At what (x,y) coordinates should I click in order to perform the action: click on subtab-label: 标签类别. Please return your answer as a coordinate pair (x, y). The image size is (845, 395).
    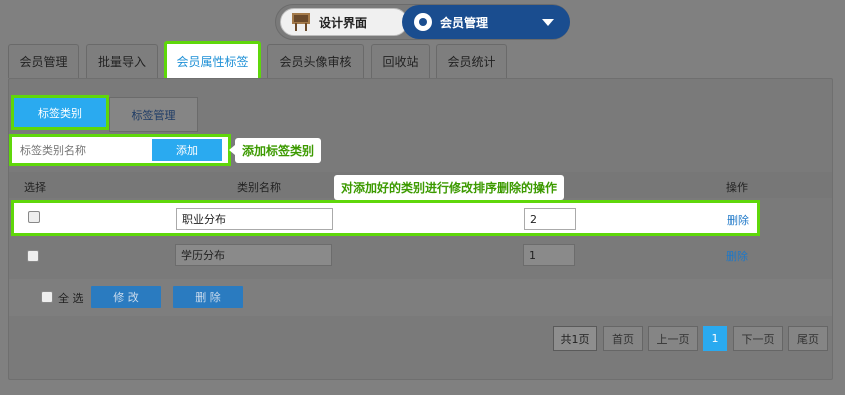
    Looking at the image, I should click on (60, 113).